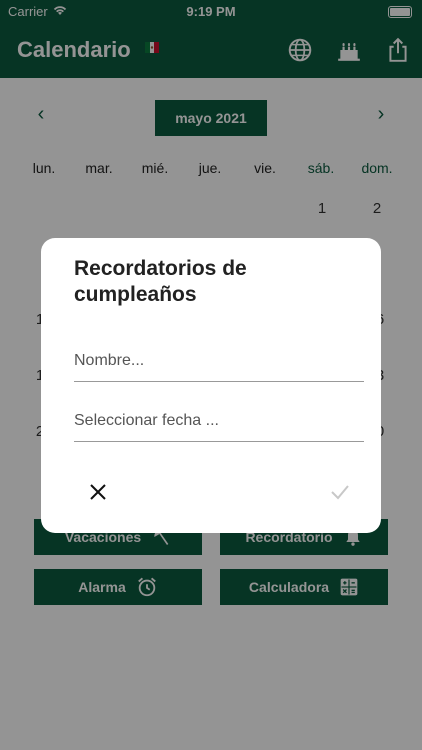 This screenshot has width=422, height=750. What do you see at coordinates (219, 361) in the screenshot?
I see `name-input` at bounding box center [219, 361].